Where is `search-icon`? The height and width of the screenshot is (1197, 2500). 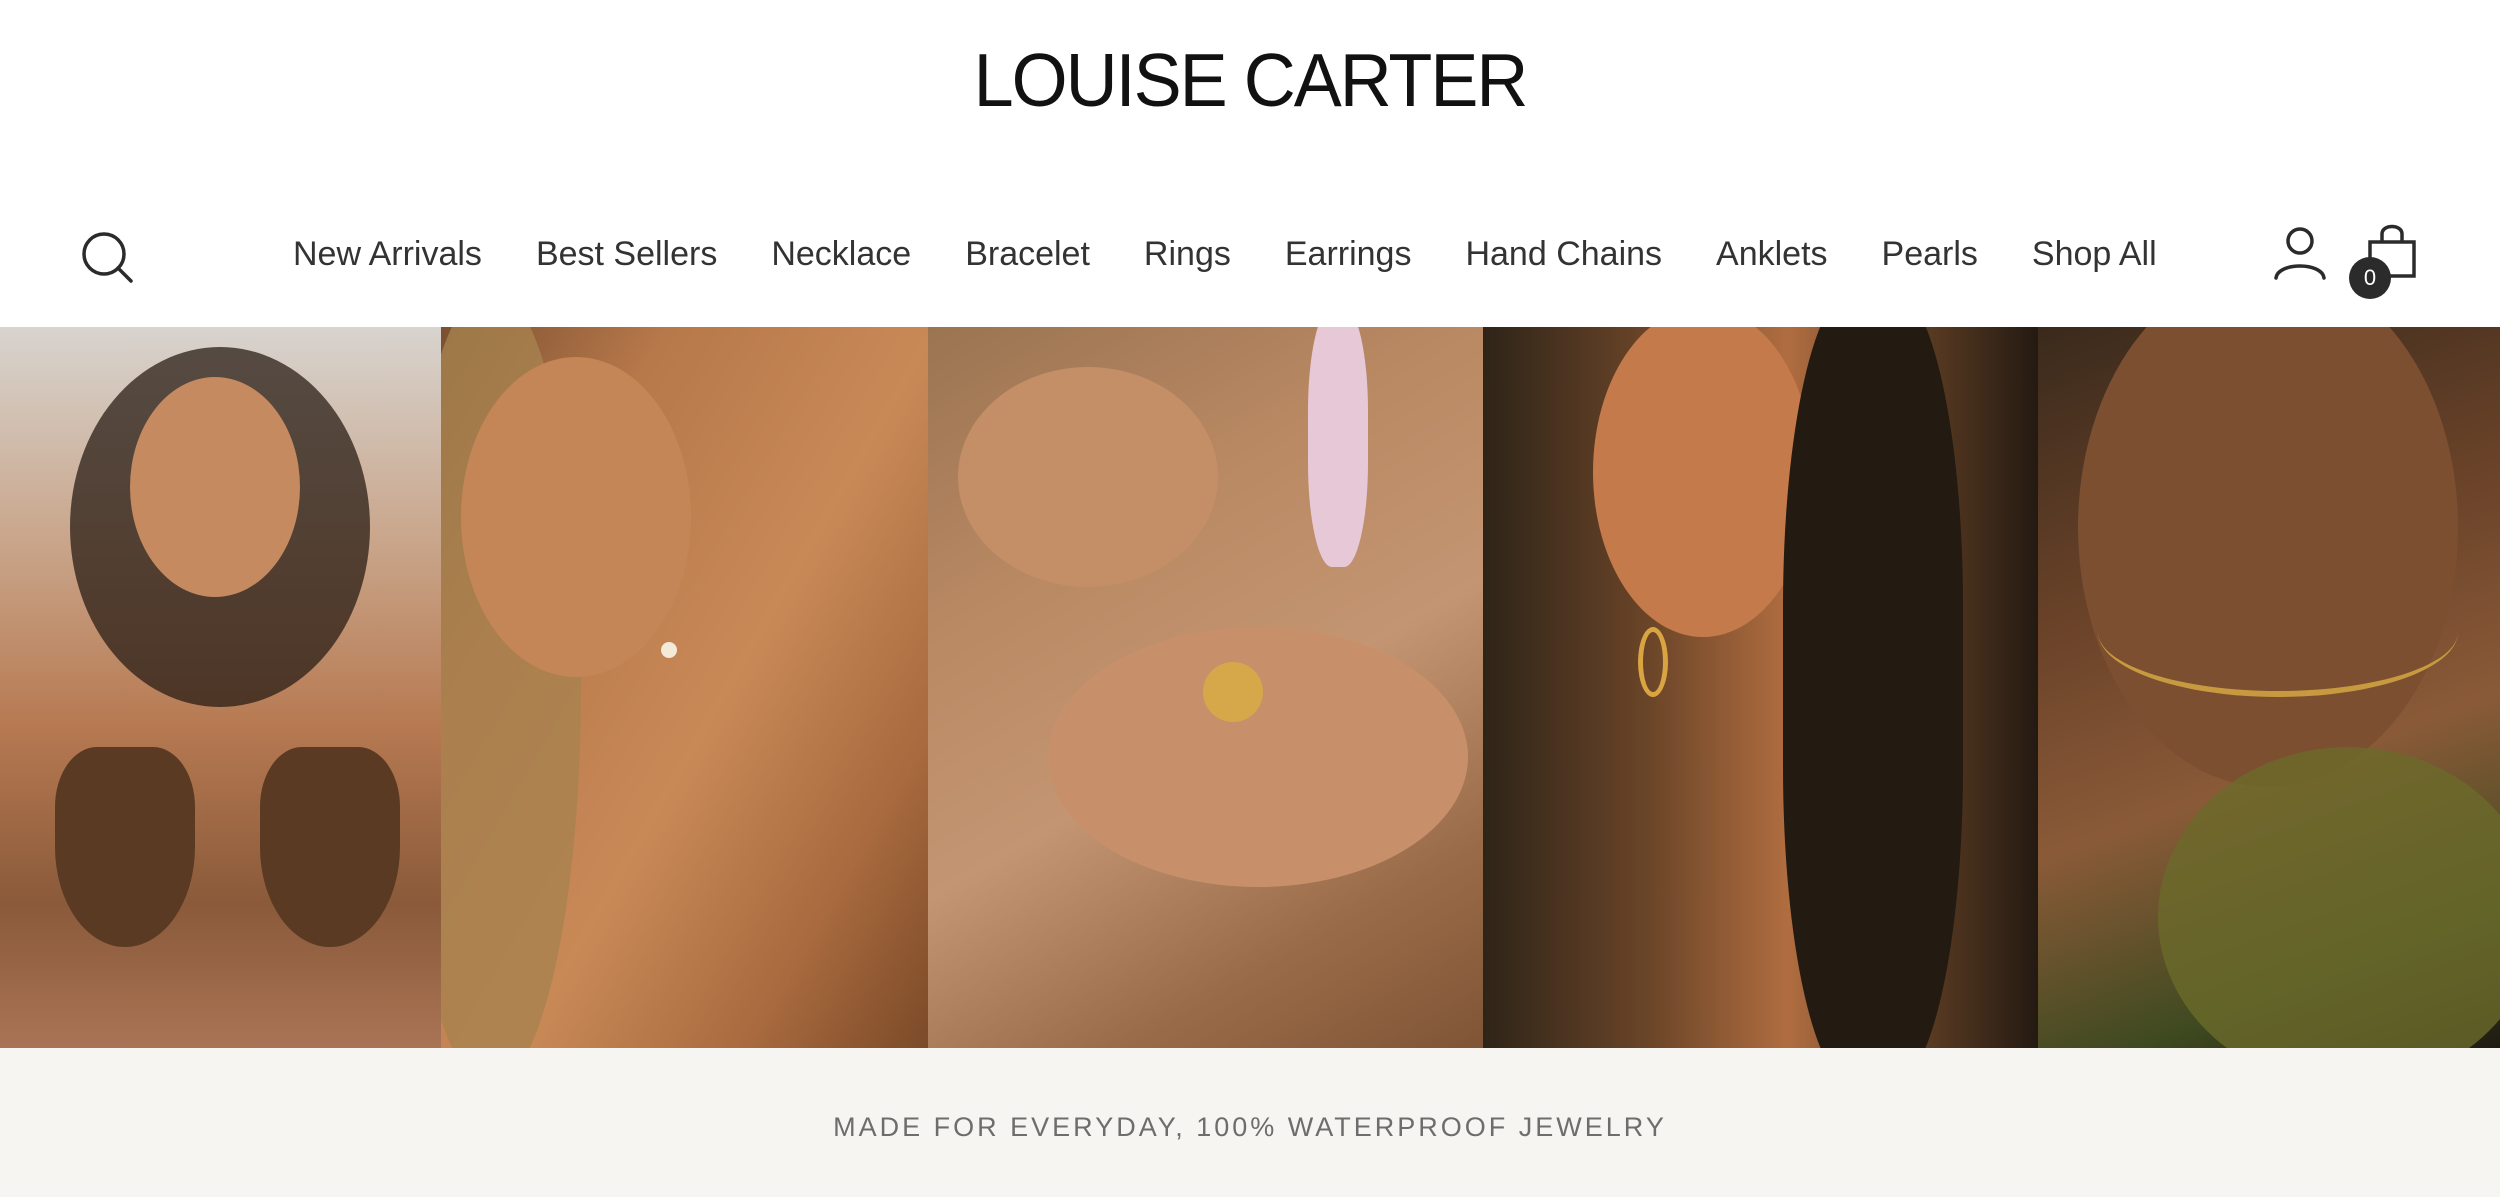
search-icon is located at coordinates (107, 257).